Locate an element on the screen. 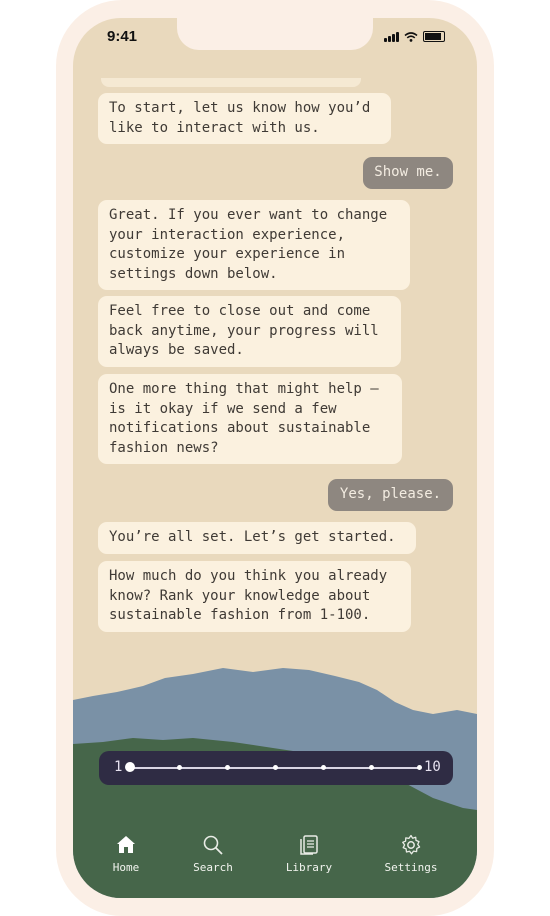  previous-message-edge is located at coordinates (231, 82).